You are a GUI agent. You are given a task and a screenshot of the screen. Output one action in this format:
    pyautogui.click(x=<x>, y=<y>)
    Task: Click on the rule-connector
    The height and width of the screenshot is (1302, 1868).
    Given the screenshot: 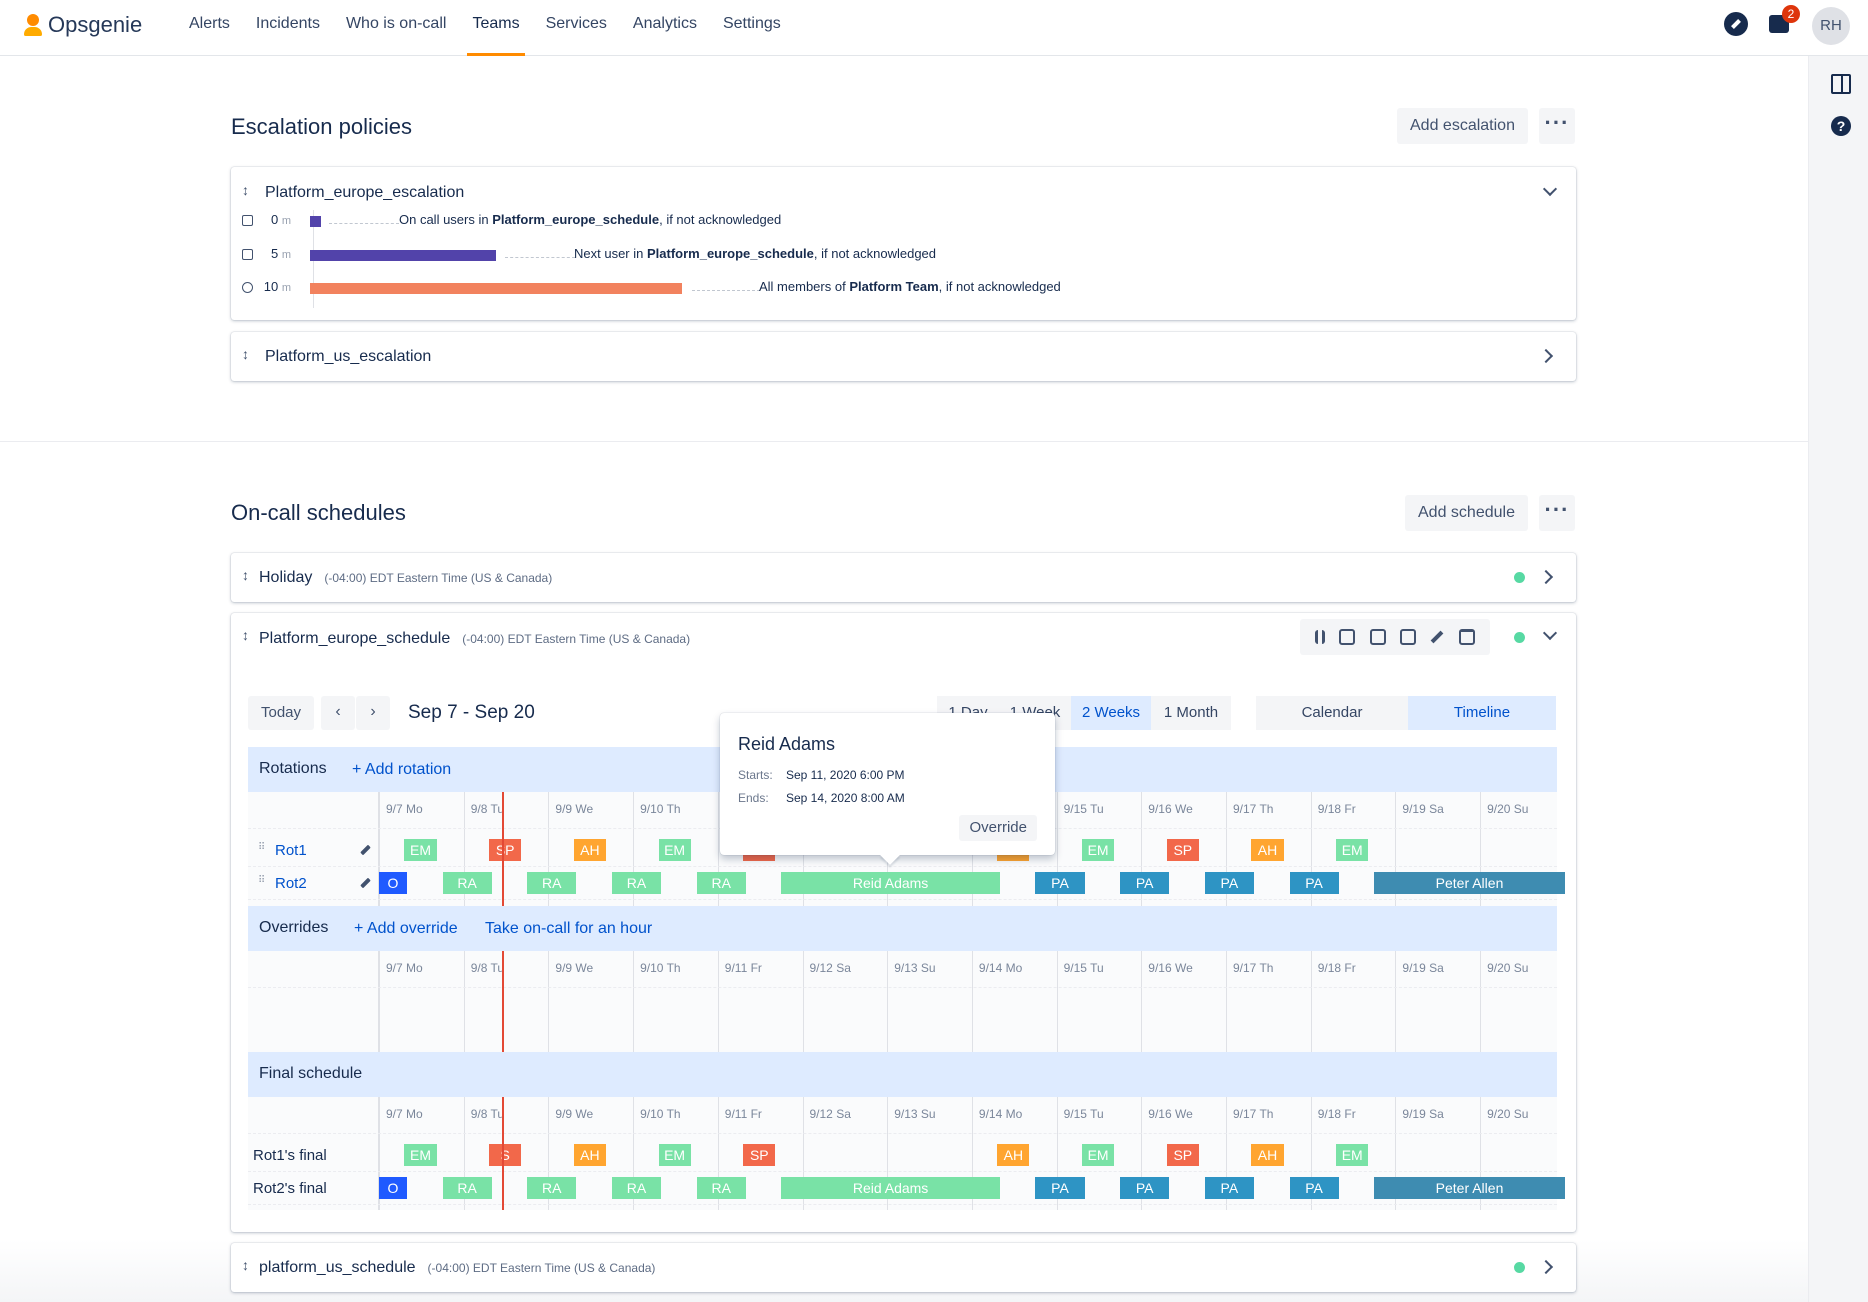 What is the action you would take?
    pyautogui.click(x=726, y=290)
    